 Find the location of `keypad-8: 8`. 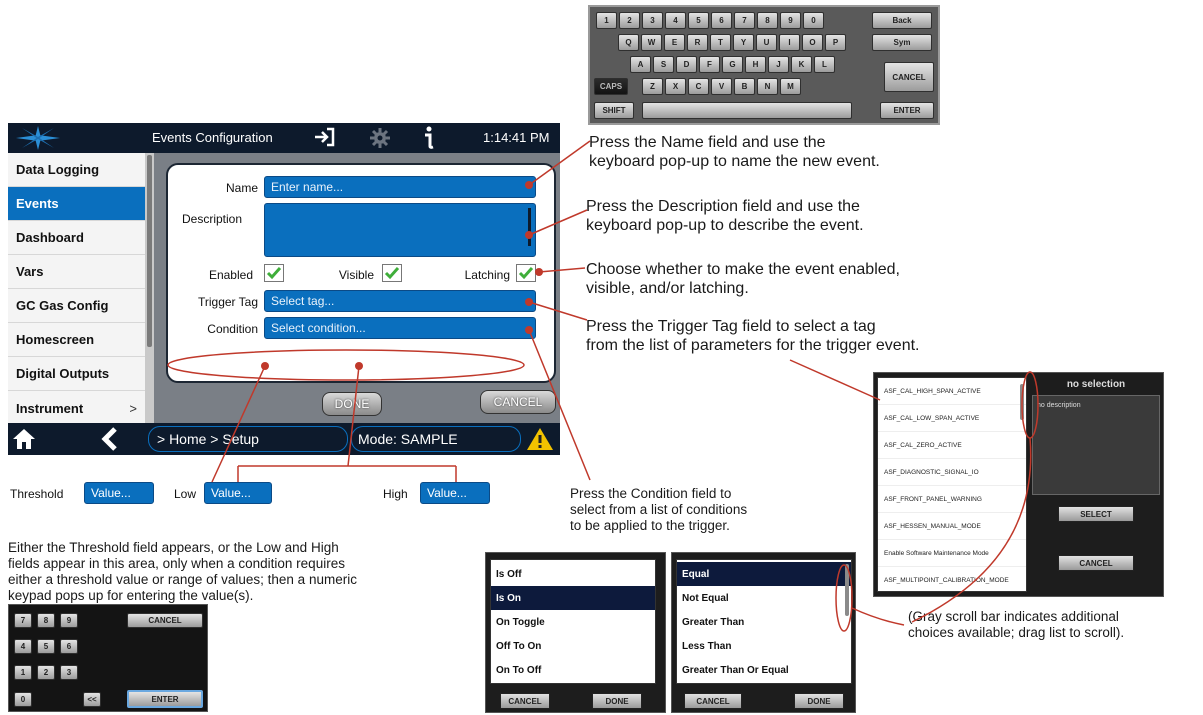

keypad-8: 8 is located at coordinates (46, 620).